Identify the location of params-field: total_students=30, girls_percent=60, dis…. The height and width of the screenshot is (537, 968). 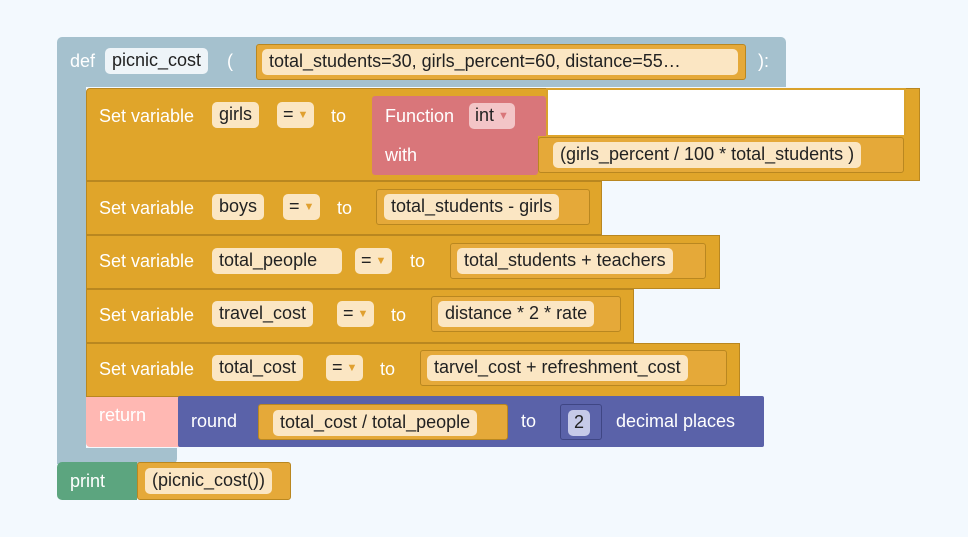
(500, 62).